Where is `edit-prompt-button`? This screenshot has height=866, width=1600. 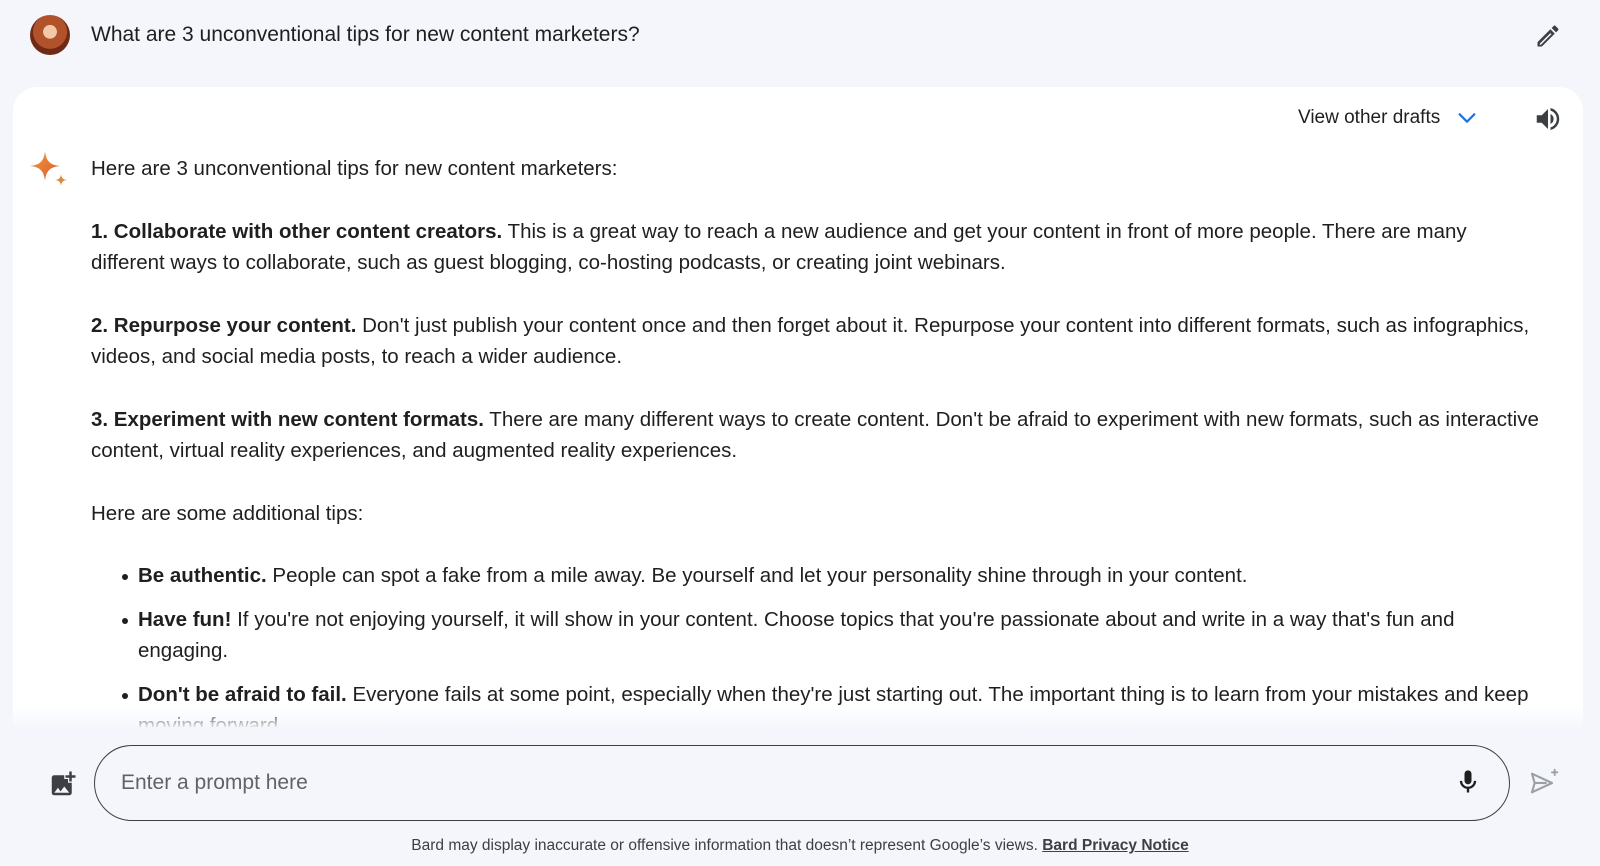
edit-prompt-button is located at coordinates (1548, 36).